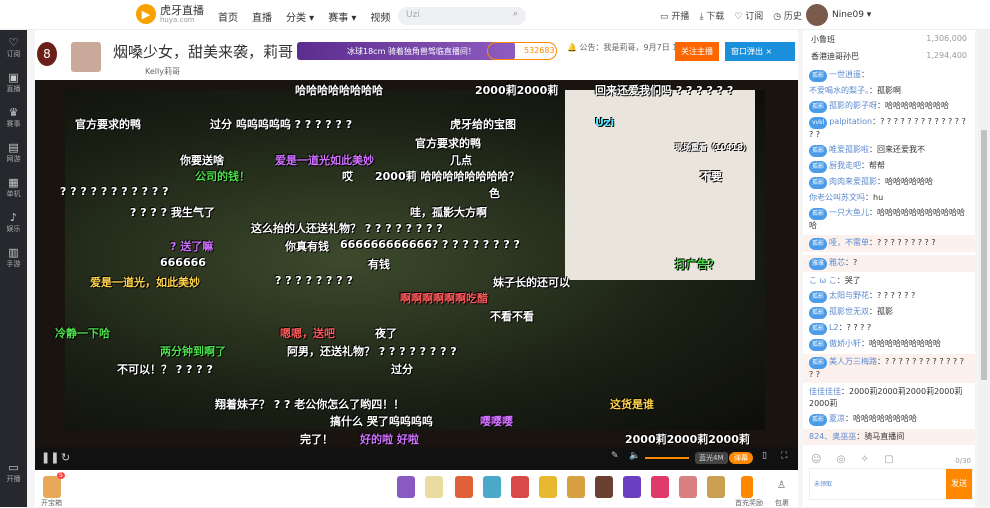 This screenshot has height=508, width=990. Describe the element at coordinates (853, 181) in the screenshot. I see `chat-username: 肉肉来爱孤影` at that location.